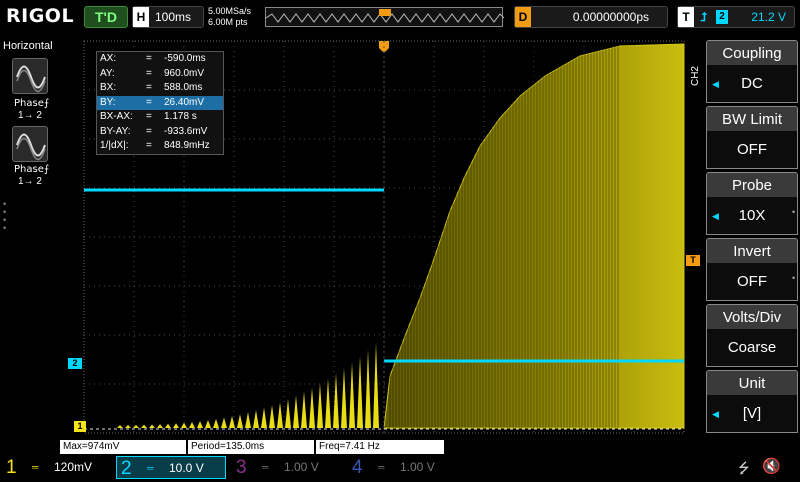 This screenshot has height=482, width=800. What do you see at coordinates (40, 16) in the screenshot?
I see `brand-logo: RIGOL` at bounding box center [40, 16].